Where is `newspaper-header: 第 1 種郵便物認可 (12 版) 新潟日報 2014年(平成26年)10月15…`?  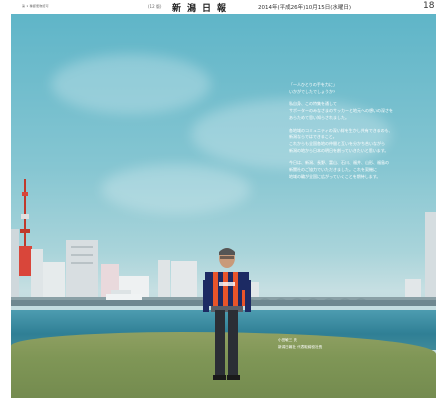
newspaper-header: 第 1 種郵便物認可 (12 版) 新潟日報 2014年(平成26年)10月15… is located at coordinates (223, 7).